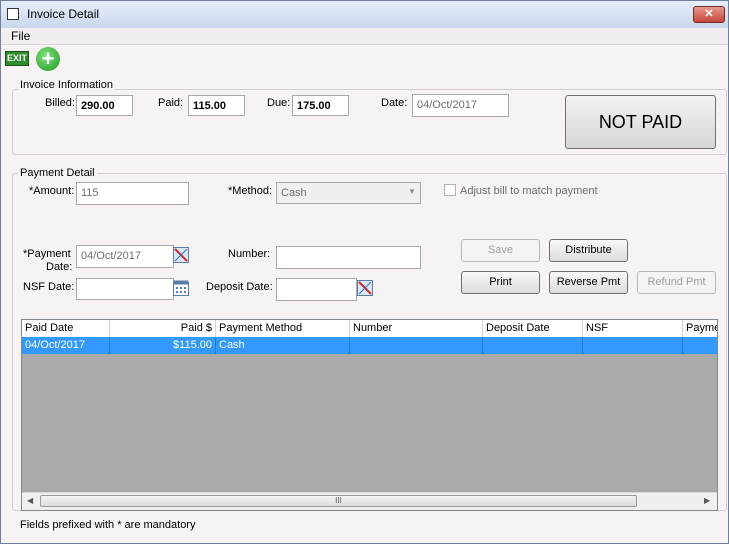  I want to click on date-label: Date:, so click(394, 103).